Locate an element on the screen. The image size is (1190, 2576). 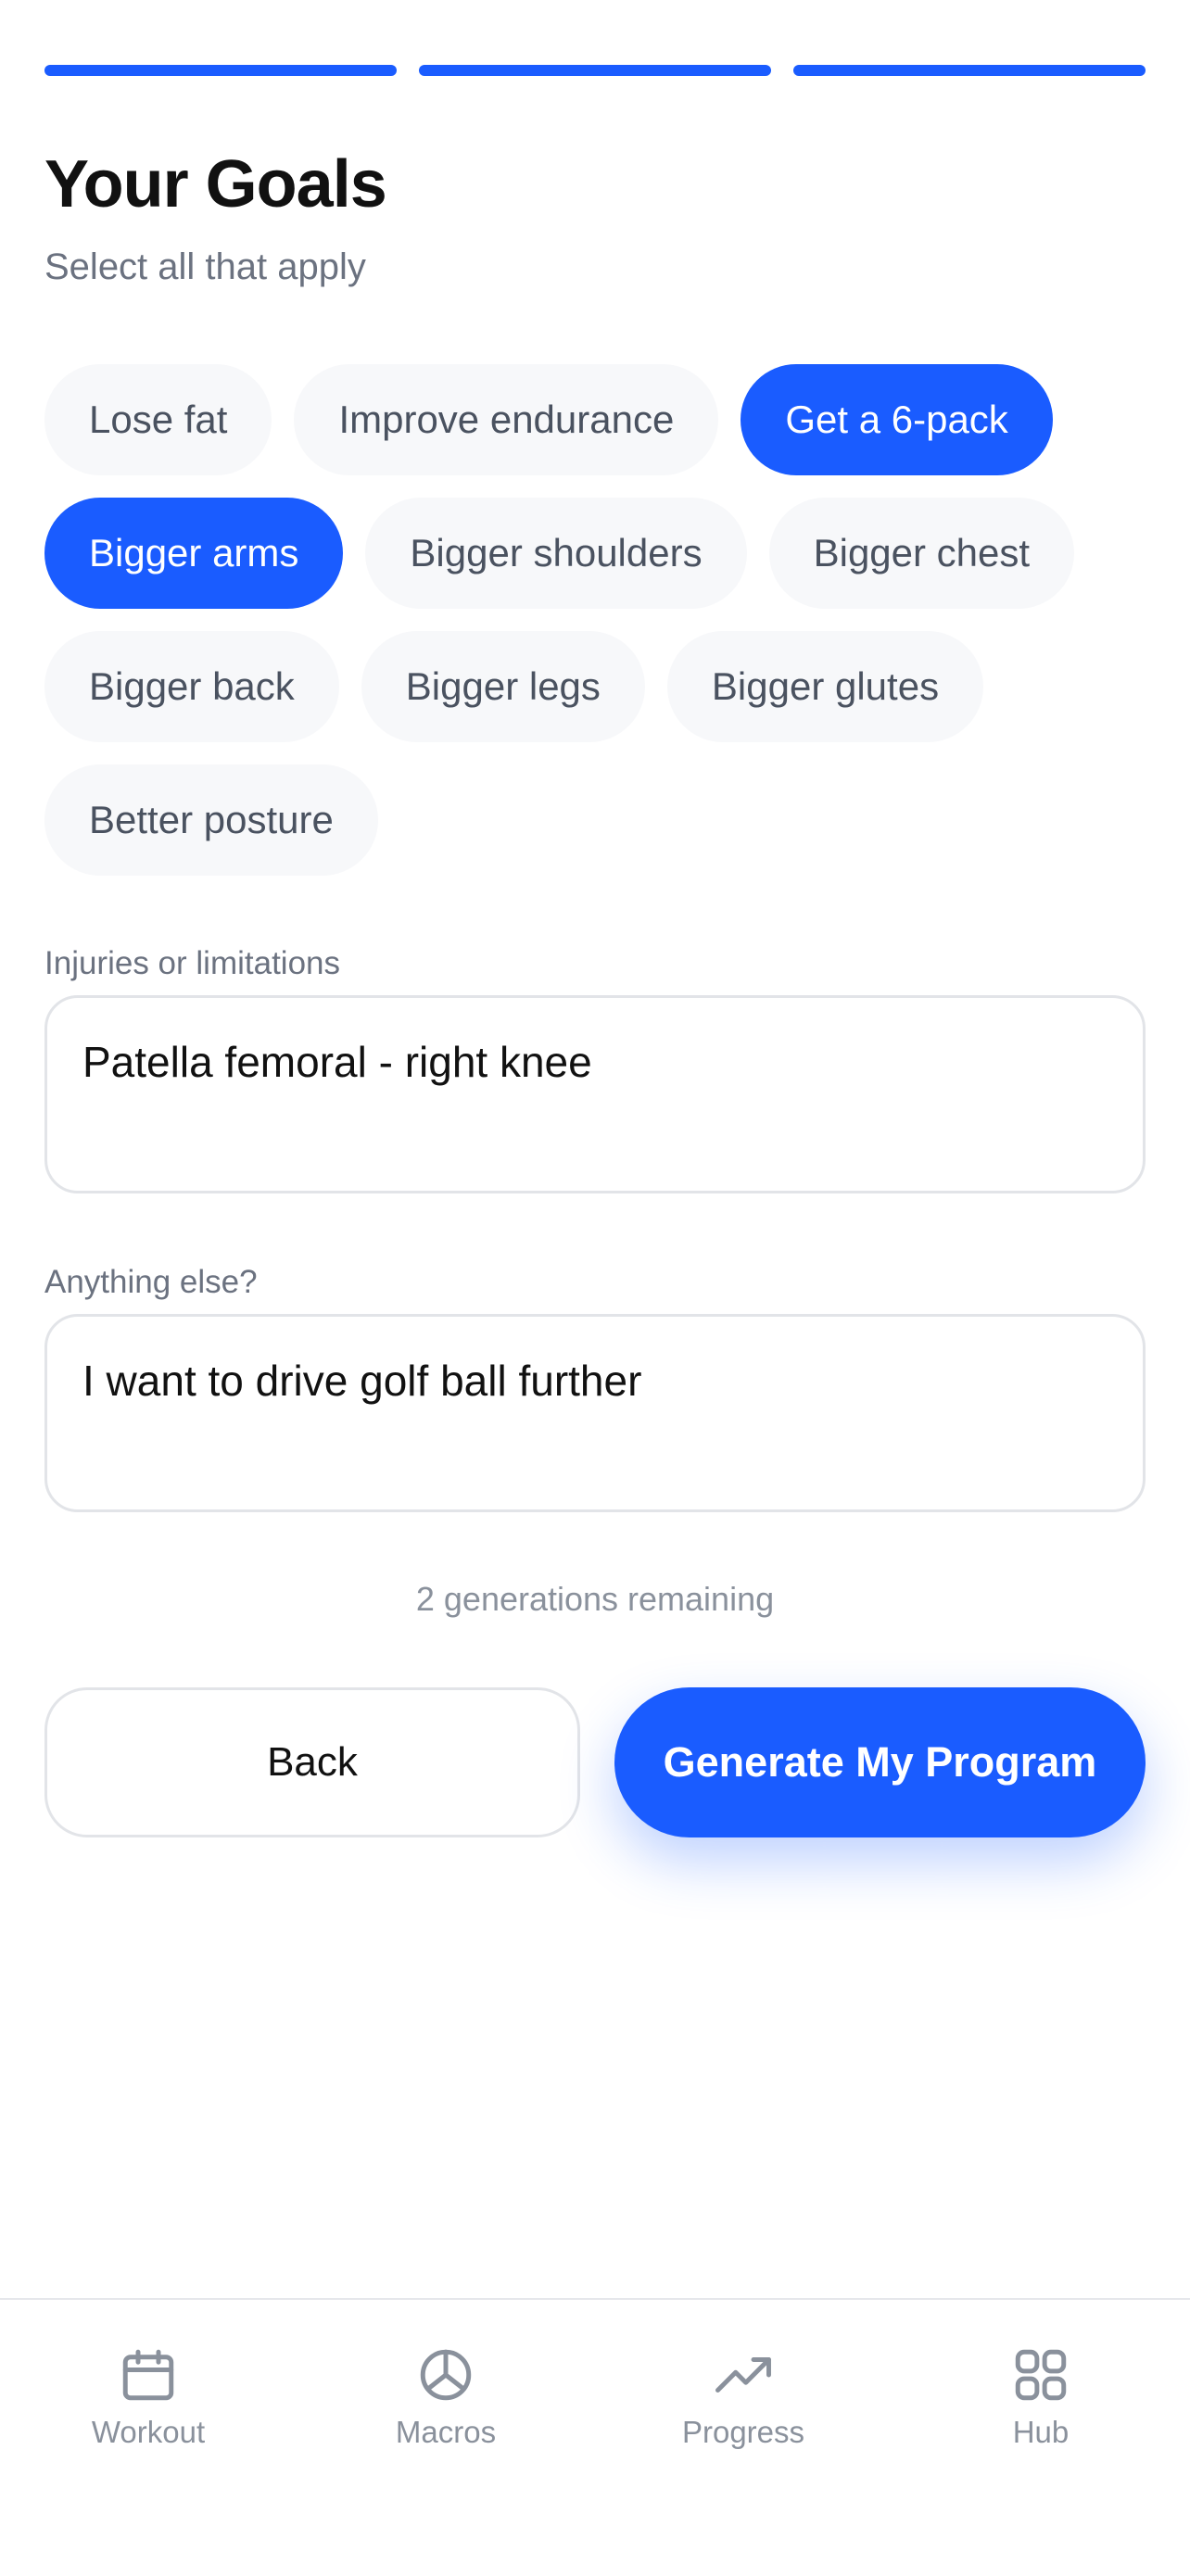
goal-chip: Bigger legs is located at coordinates (503, 686).